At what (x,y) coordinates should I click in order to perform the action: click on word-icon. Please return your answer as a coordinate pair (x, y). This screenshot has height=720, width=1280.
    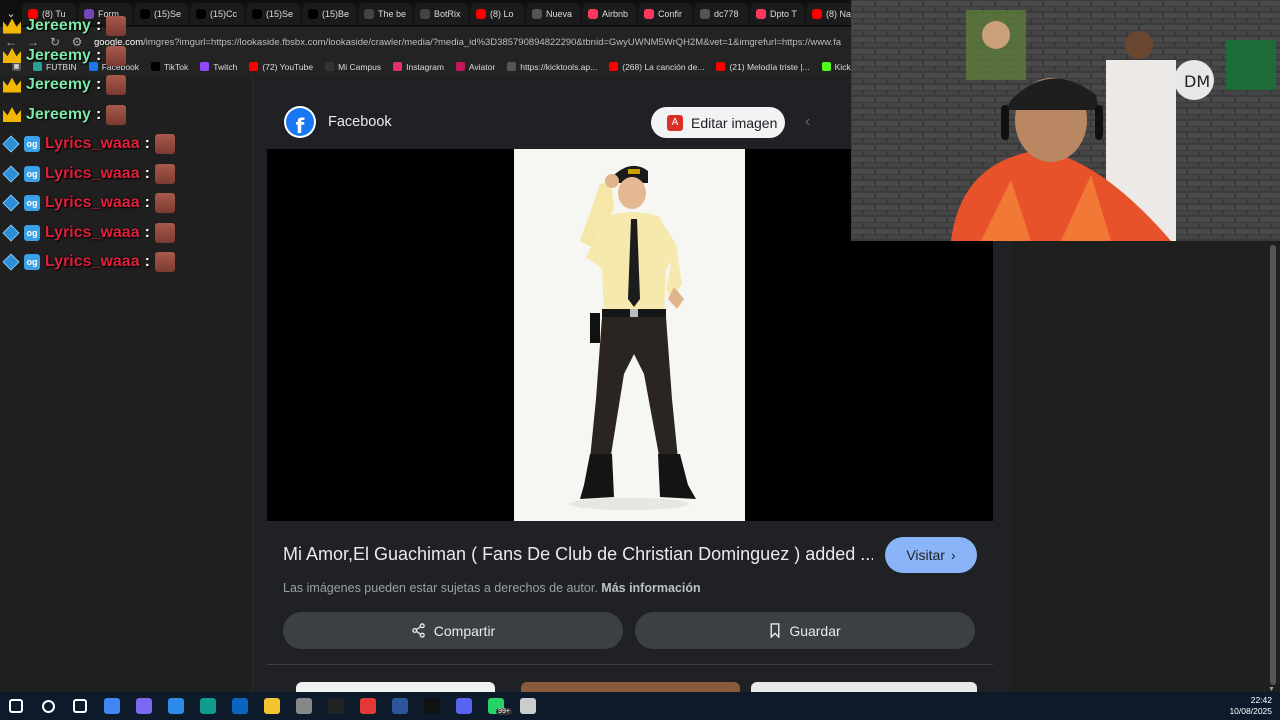
    Looking at the image, I should click on (400, 706).